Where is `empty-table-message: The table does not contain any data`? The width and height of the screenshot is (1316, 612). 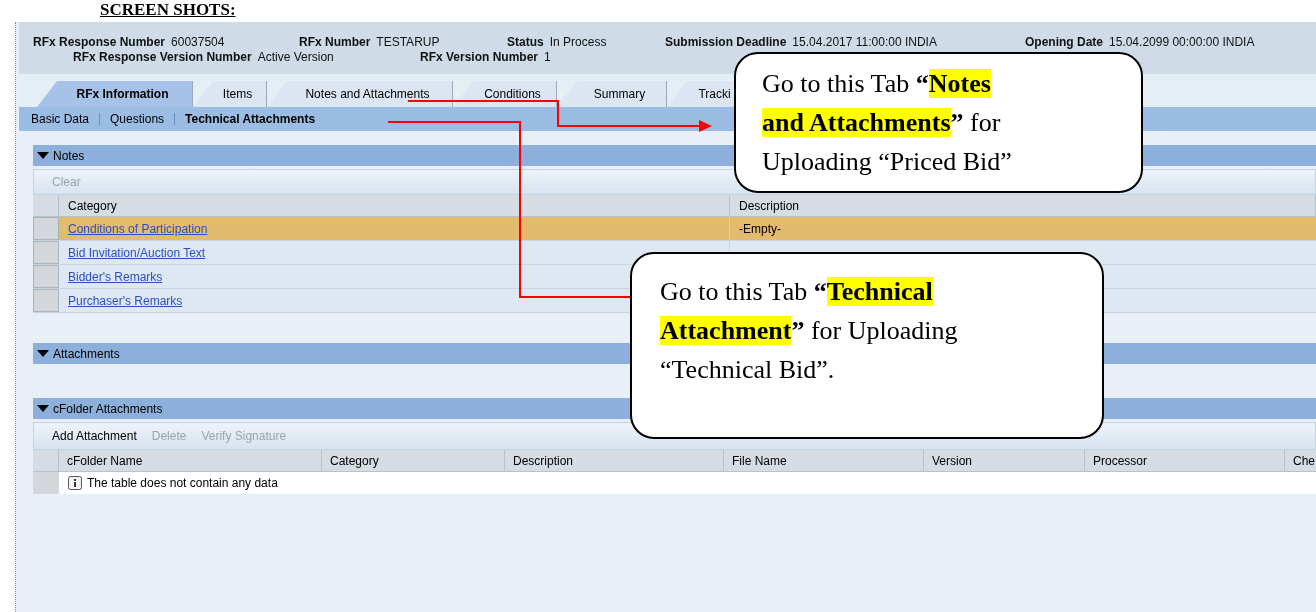
empty-table-message: The table does not contain any data is located at coordinates (182, 483).